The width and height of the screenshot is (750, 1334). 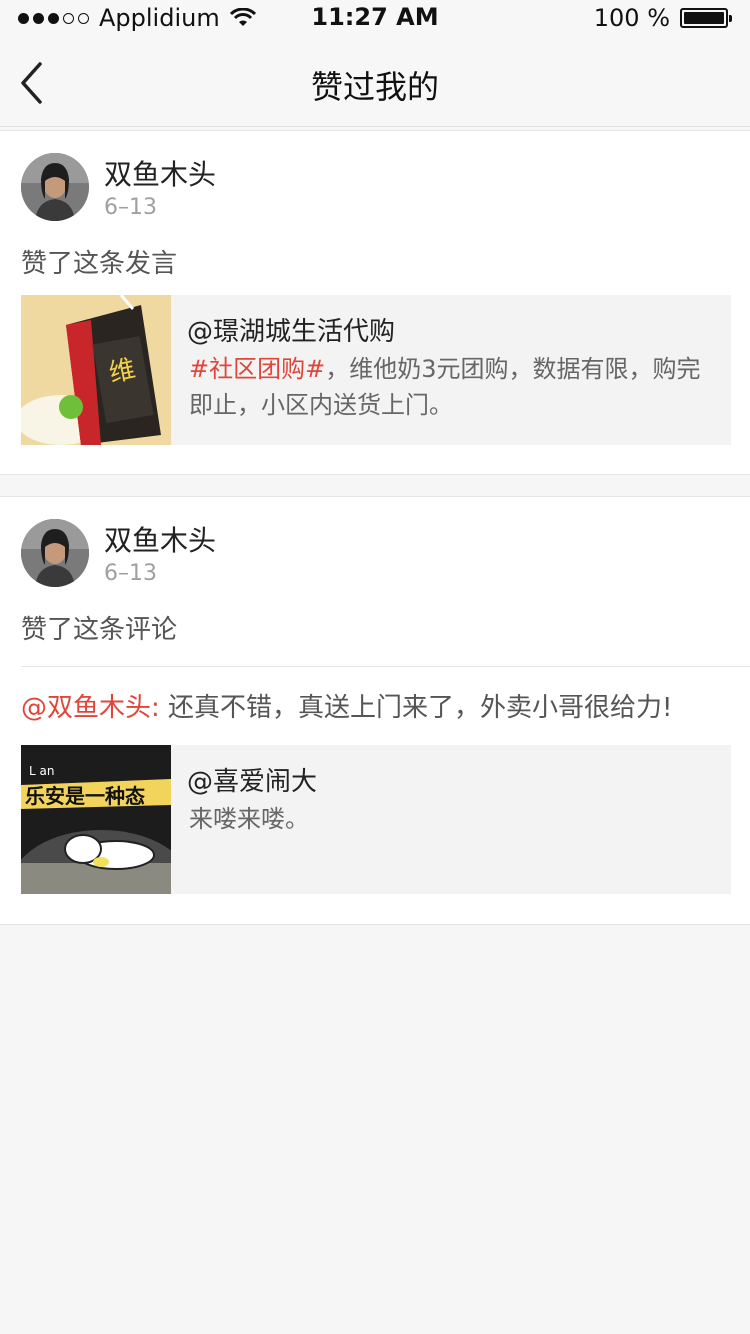 I want to click on status-right: 100 %, so click(x=662, y=18).